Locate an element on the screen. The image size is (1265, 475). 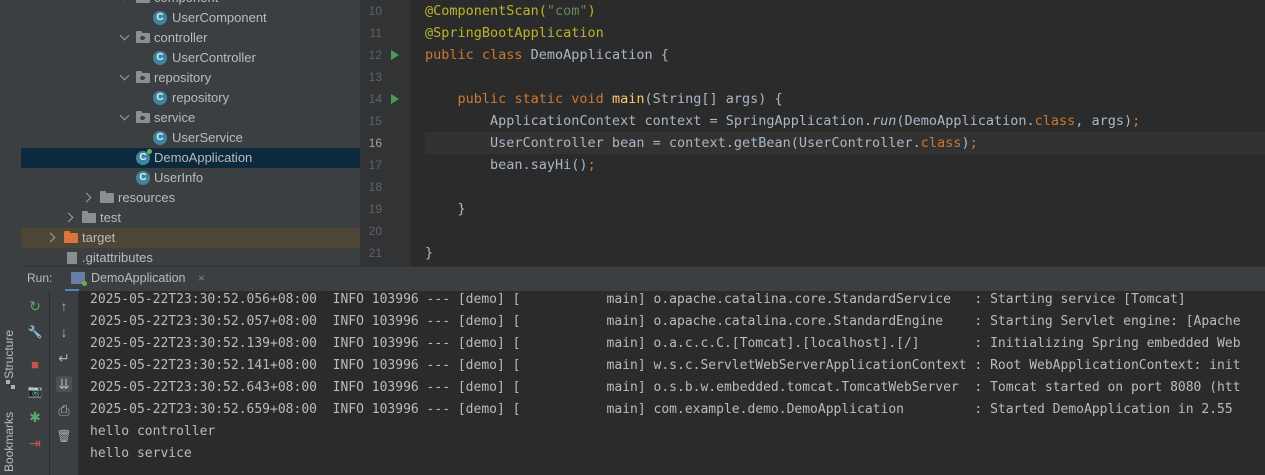
editor-gutter: 10 11 12 13 14 15 16 17 18 19 20 21 is located at coordinates (392, 133).